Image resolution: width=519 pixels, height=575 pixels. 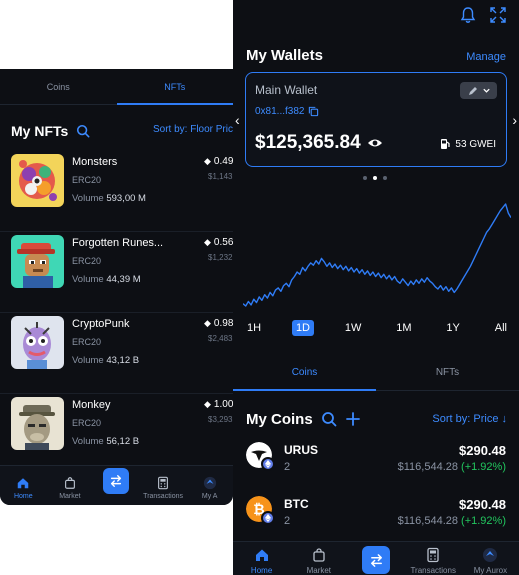 I want to click on gas-price: 53 GWEI, so click(x=467, y=144).